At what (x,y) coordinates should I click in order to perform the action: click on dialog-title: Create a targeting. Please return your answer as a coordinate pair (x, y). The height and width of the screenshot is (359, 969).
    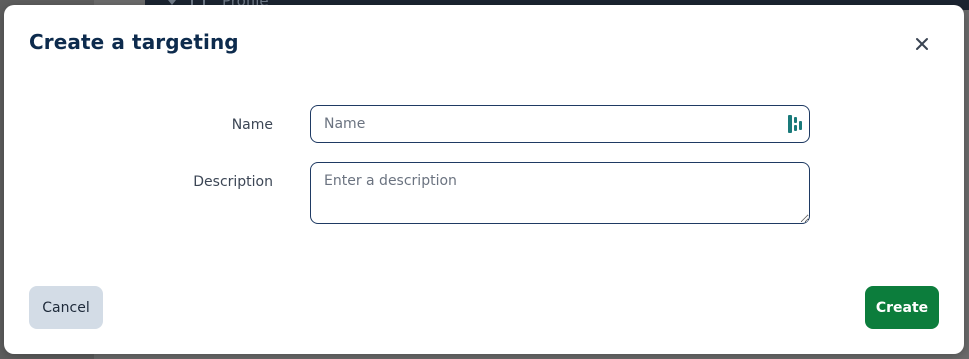
    Looking at the image, I should click on (134, 42).